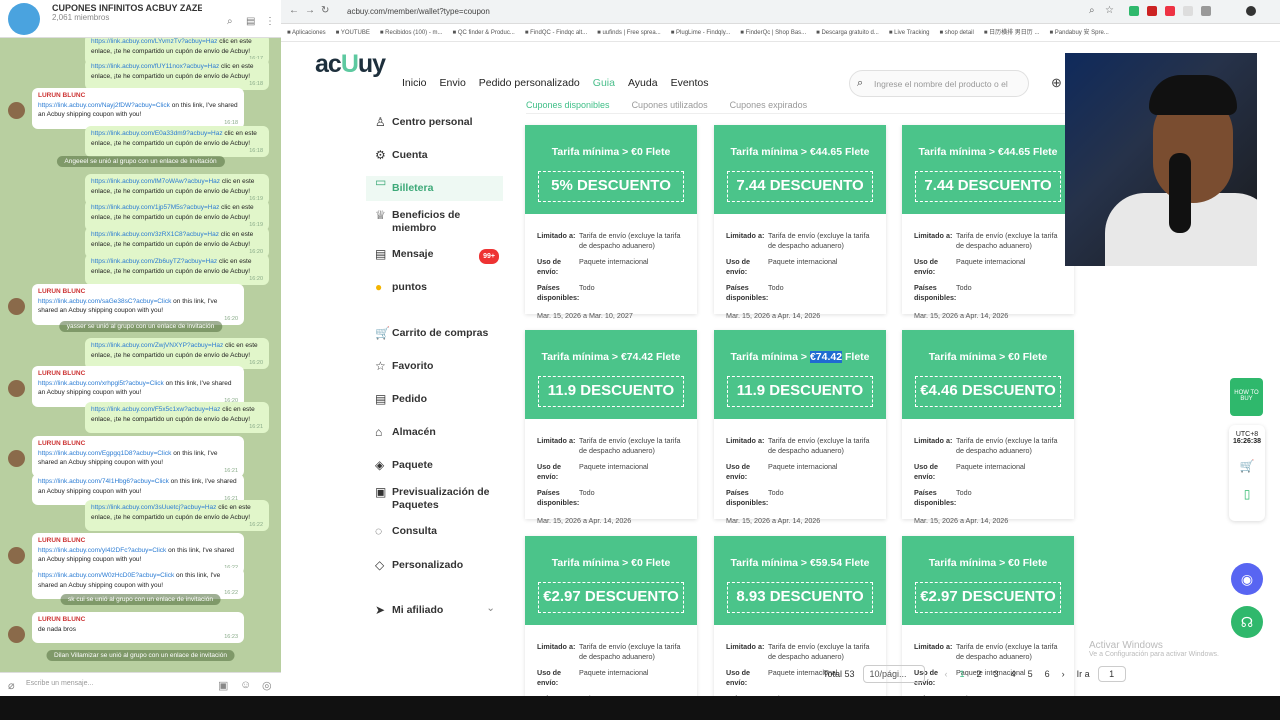 Image resolution: width=1280 pixels, height=720 pixels. What do you see at coordinates (643, 83) in the screenshot?
I see `nav-ayuda: Ayuda` at bounding box center [643, 83].